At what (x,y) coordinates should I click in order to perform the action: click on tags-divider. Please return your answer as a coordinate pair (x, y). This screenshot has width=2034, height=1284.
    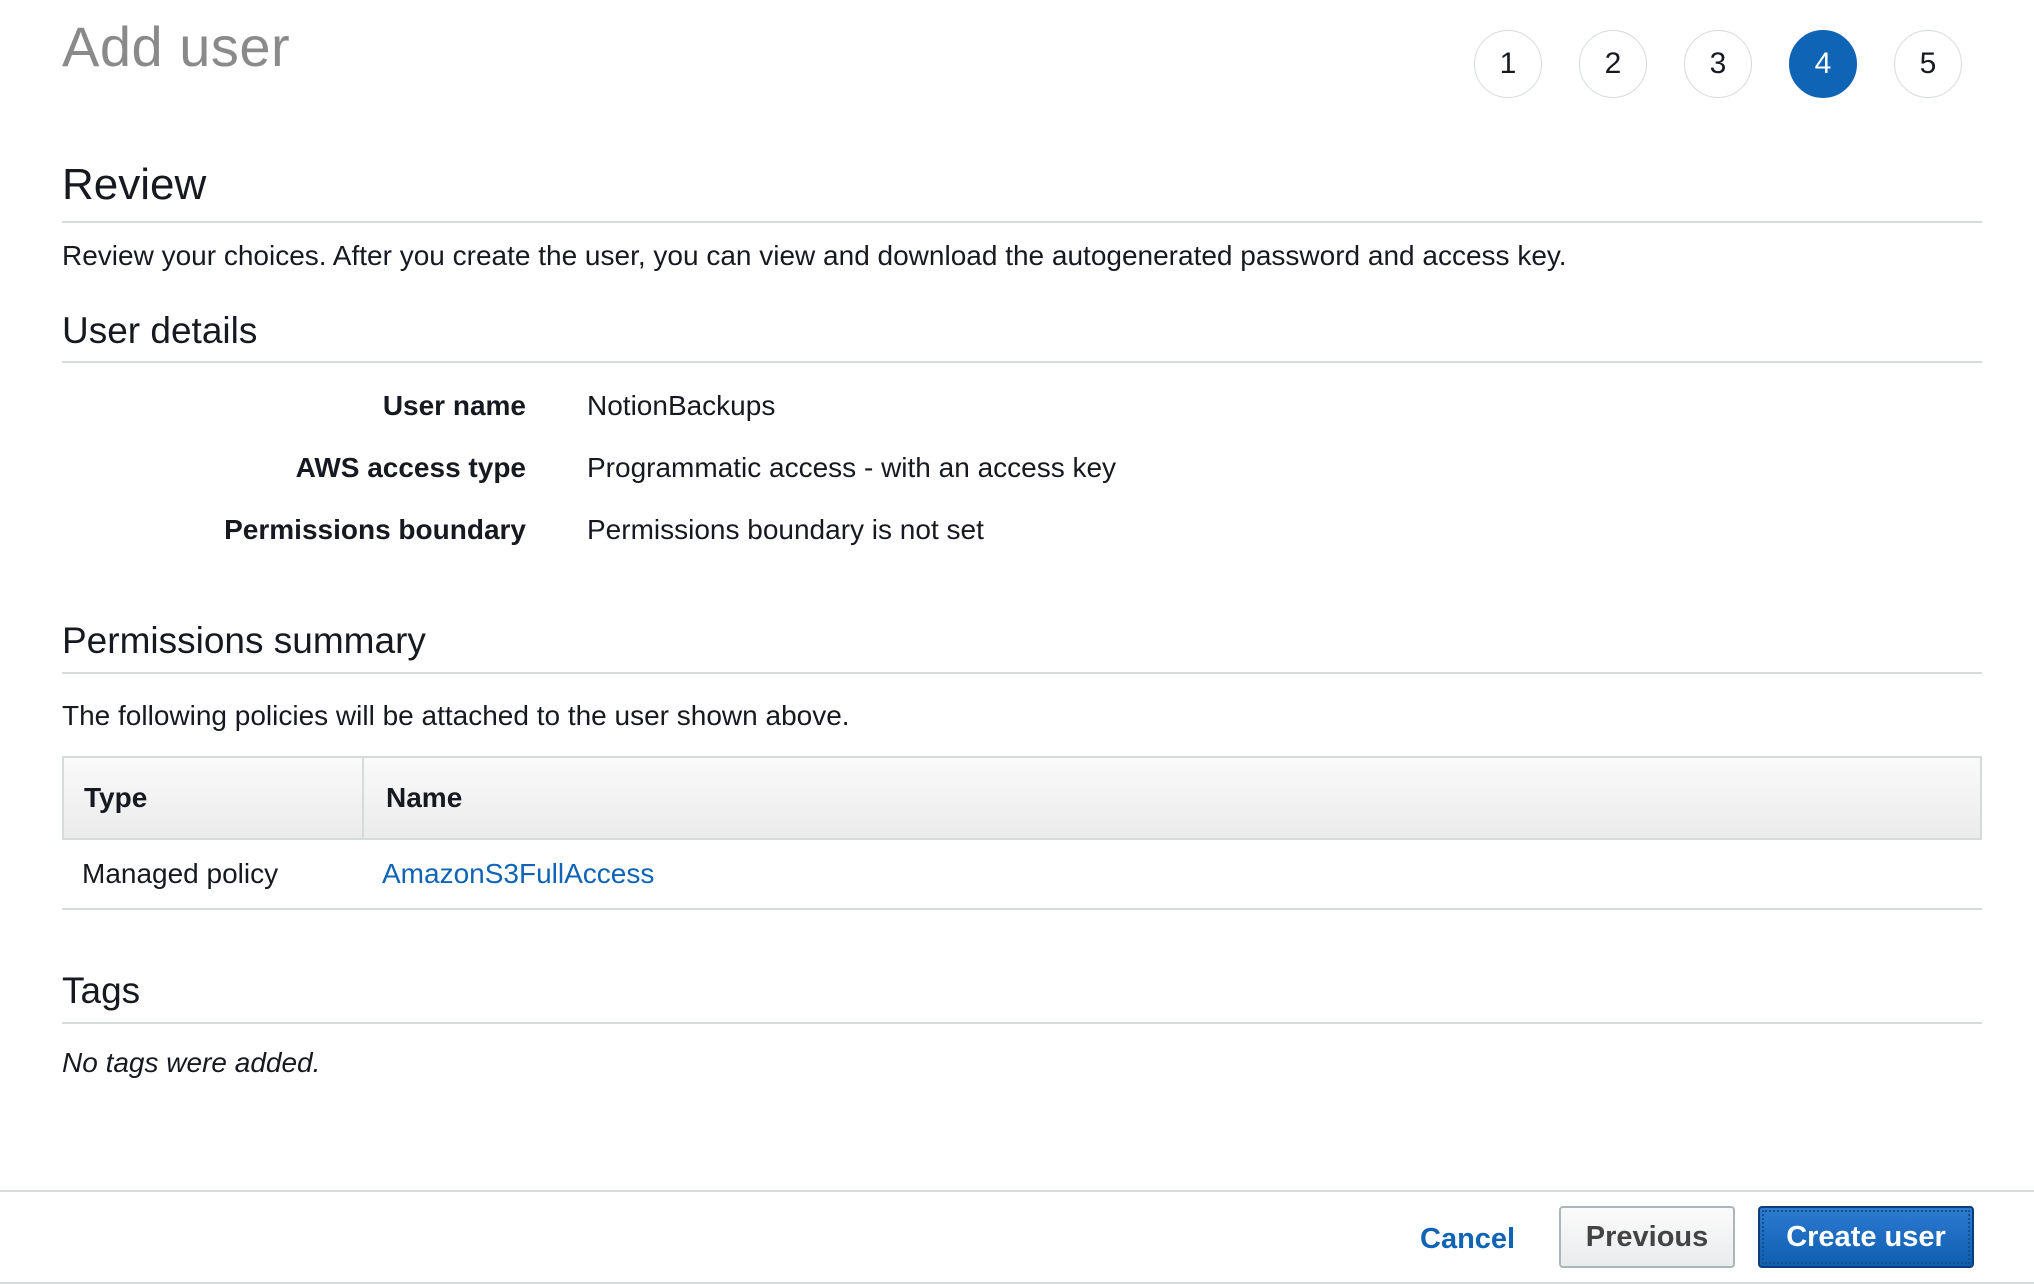
    Looking at the image, I should click on (1022, 1023).